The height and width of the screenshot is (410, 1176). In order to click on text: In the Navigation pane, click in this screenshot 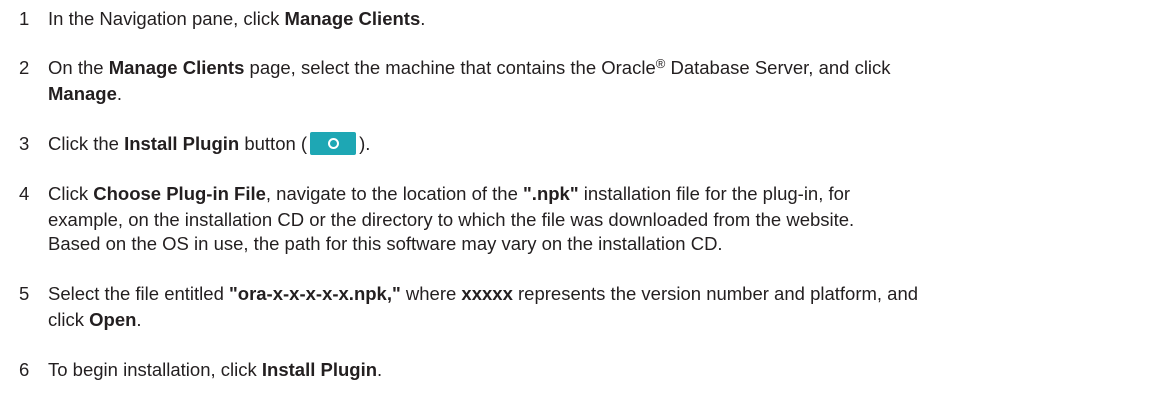, I will do `click(166, 18)`.